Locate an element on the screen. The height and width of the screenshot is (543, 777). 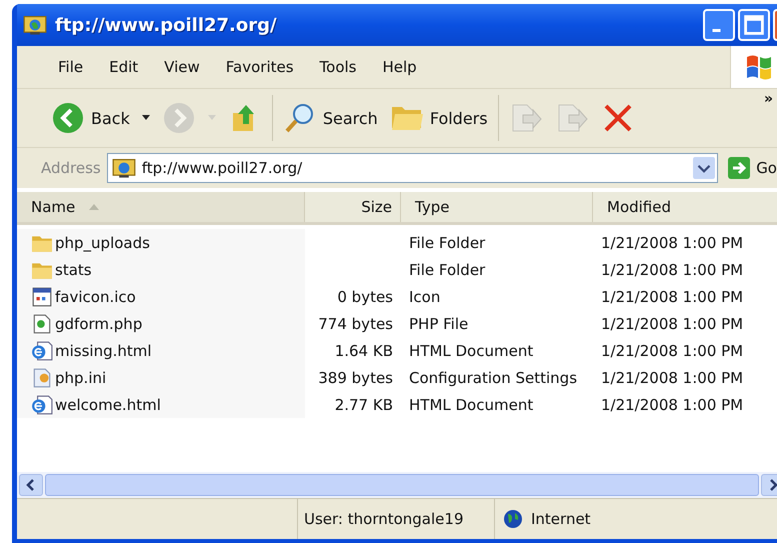
file-name-cell: gdform.php is located at coordinates (161, 323).